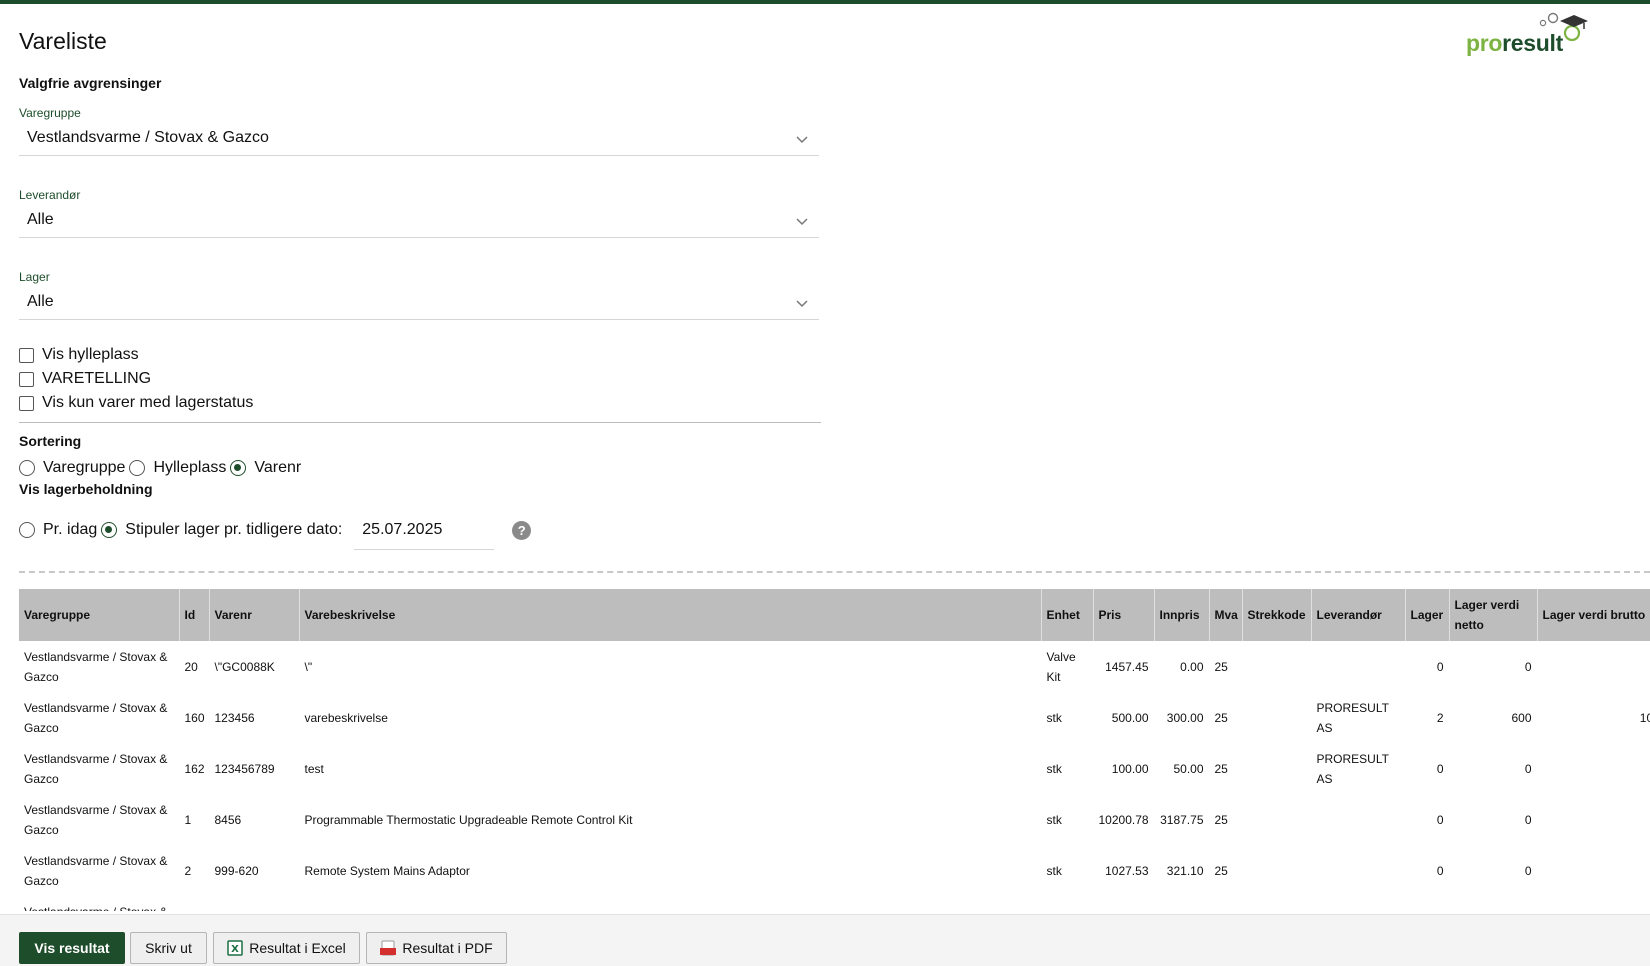 This screenshot has height=966, width=1650. Describe the element at coordinates (194, 903) in the screenshot. I see `cell-id` at that location.